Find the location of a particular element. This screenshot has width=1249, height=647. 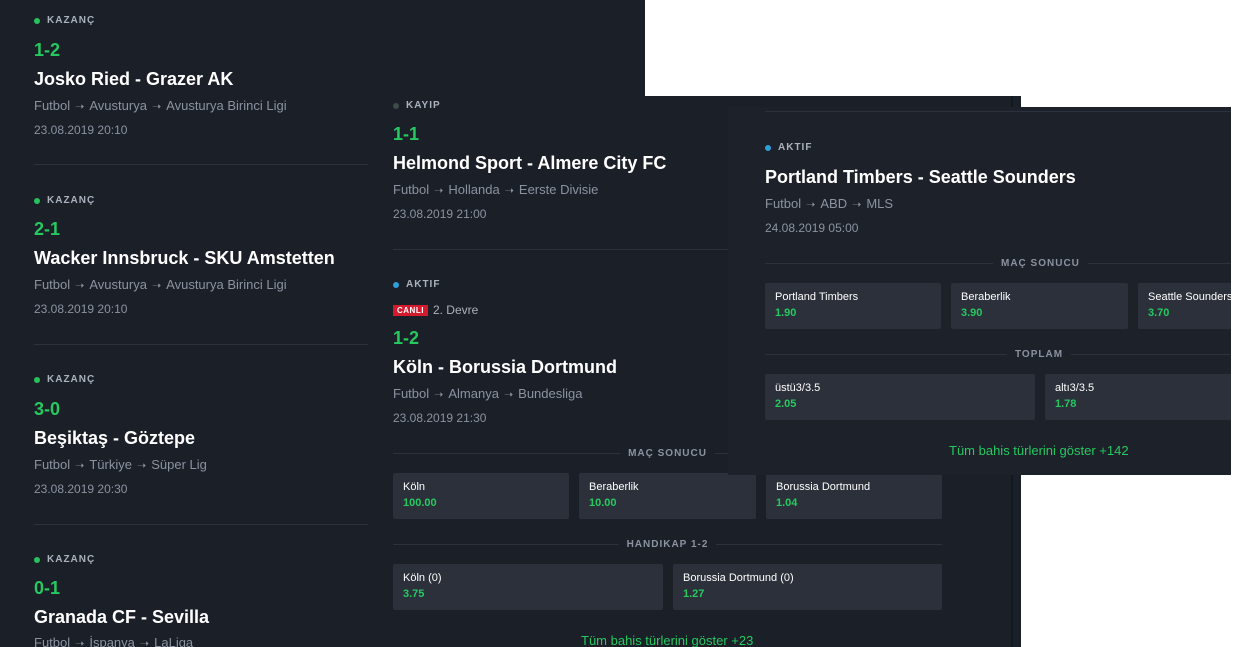

odd-value: 10.00 is located at coordinates (603, 503).